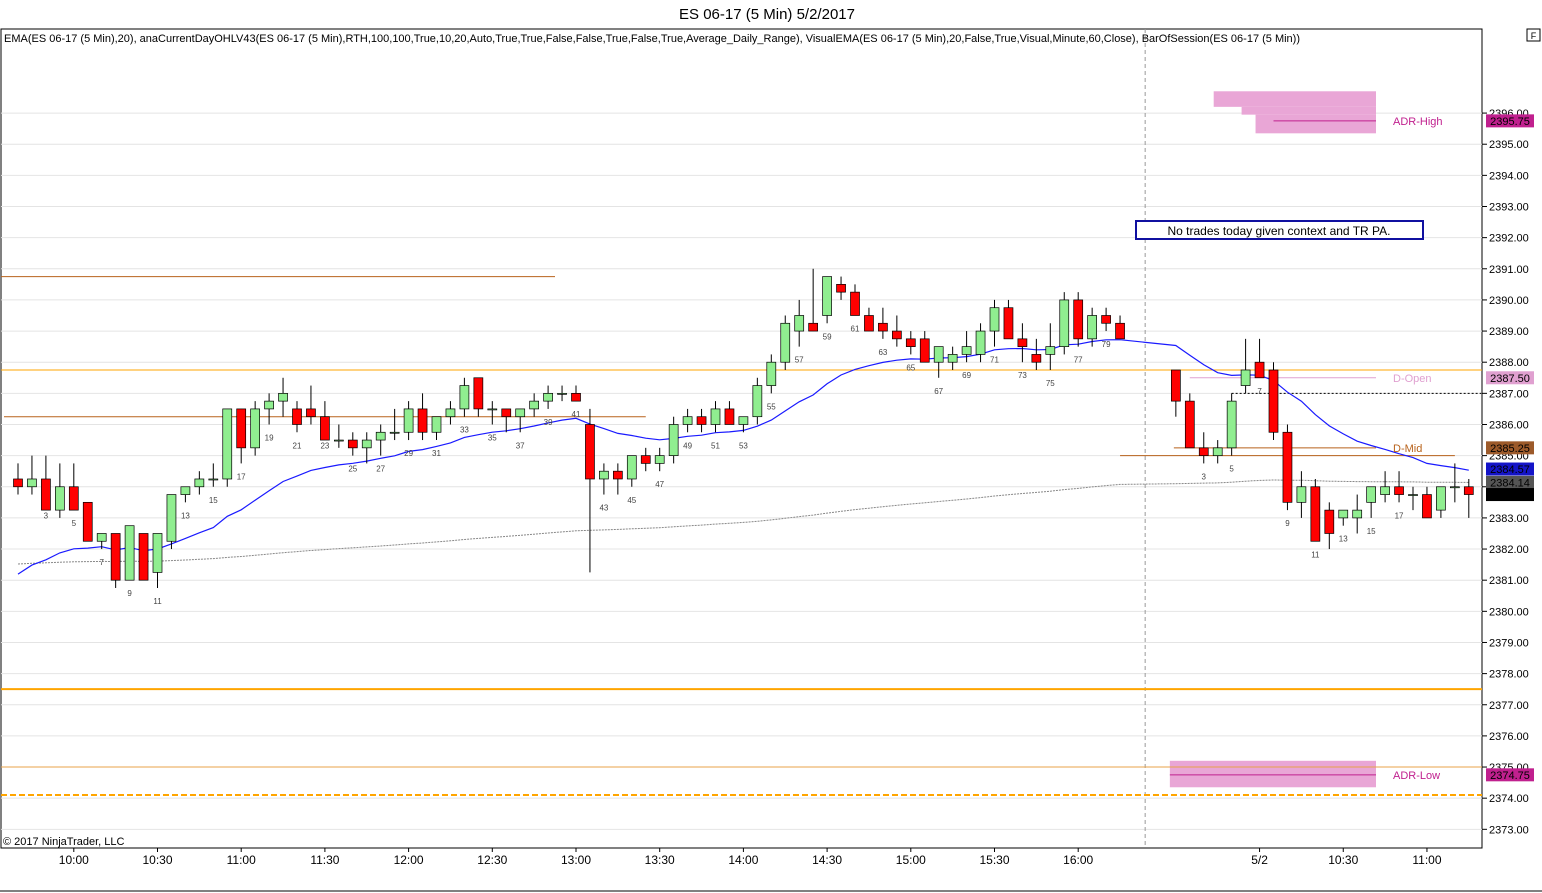 The height and width of the screenshot is (893, 1542). I want to click on bar-number-label: 73, so click(1022, 375).